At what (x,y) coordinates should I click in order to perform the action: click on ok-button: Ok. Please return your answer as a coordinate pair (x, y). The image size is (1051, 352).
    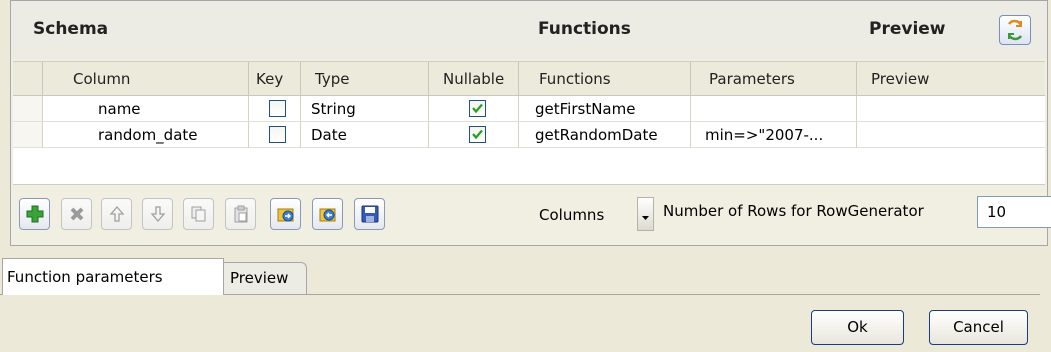
    Looking at the image, I should click on (857, 327).